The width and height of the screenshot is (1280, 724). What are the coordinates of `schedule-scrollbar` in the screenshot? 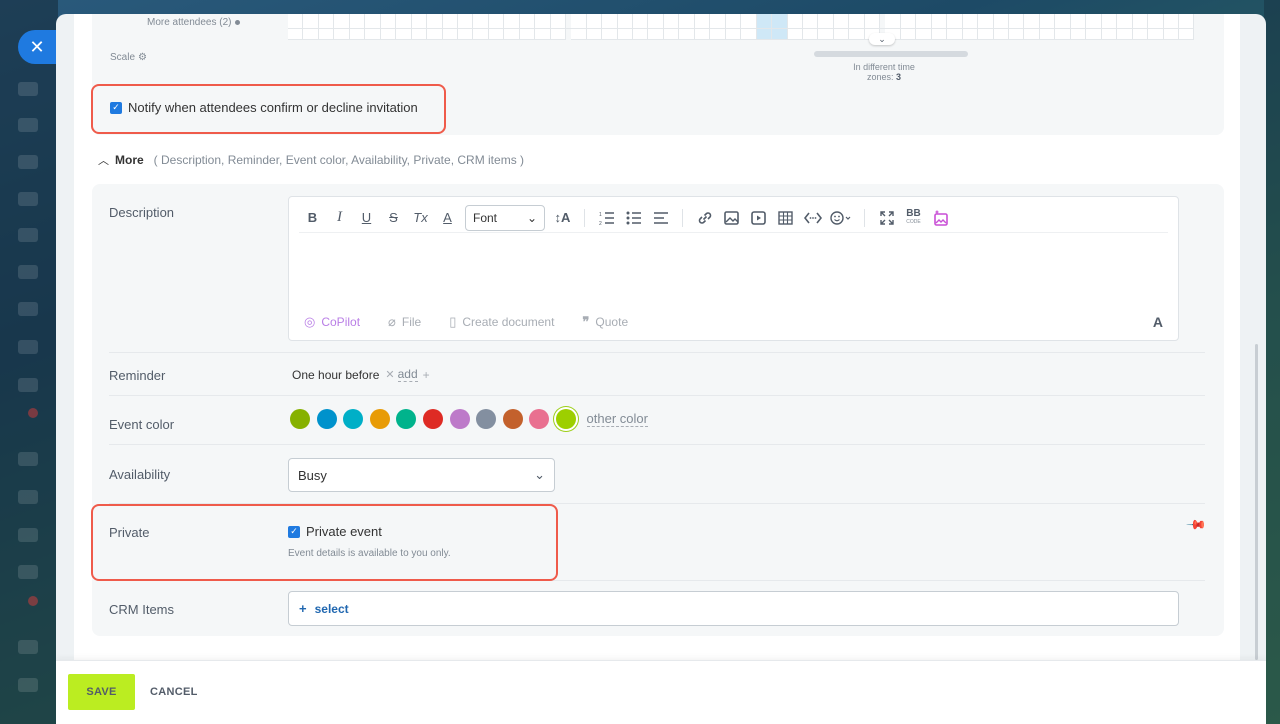 It's located at (891, 54).